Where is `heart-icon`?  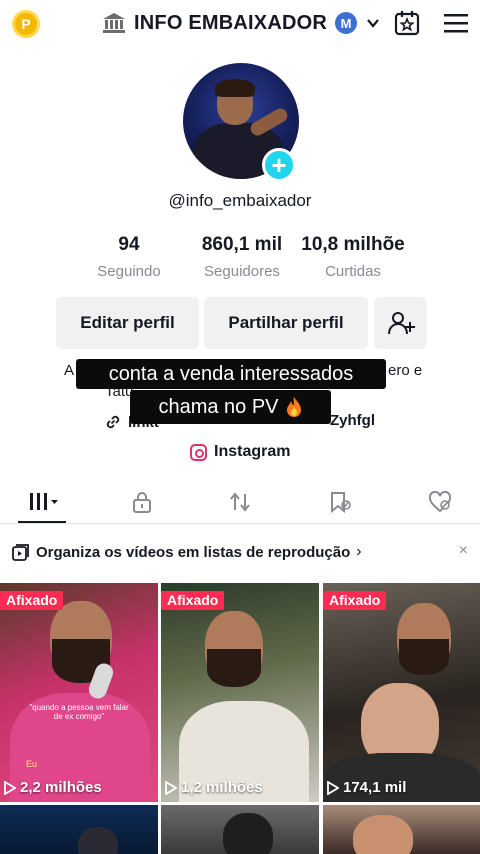
heart-icon is located at coordinates (440, 501).